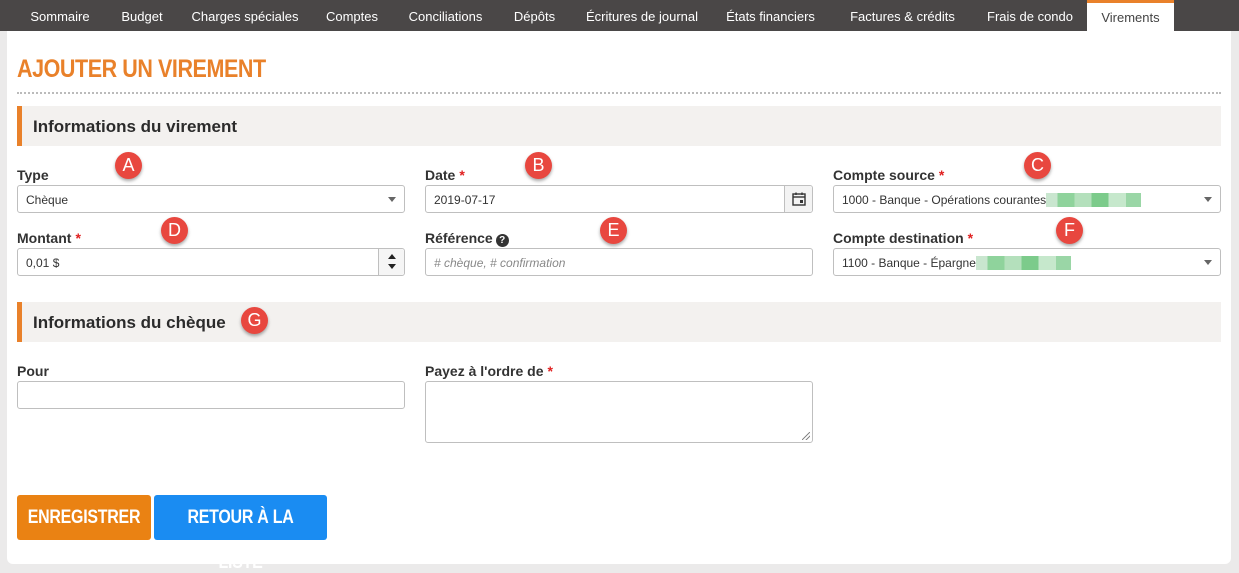 The height and width of the screenshot is (573, 1239). What do you see at coordinates (889, 175) in the screenshot?
I see `source-account-label: Compte source *` at bounding box center [889, 175].